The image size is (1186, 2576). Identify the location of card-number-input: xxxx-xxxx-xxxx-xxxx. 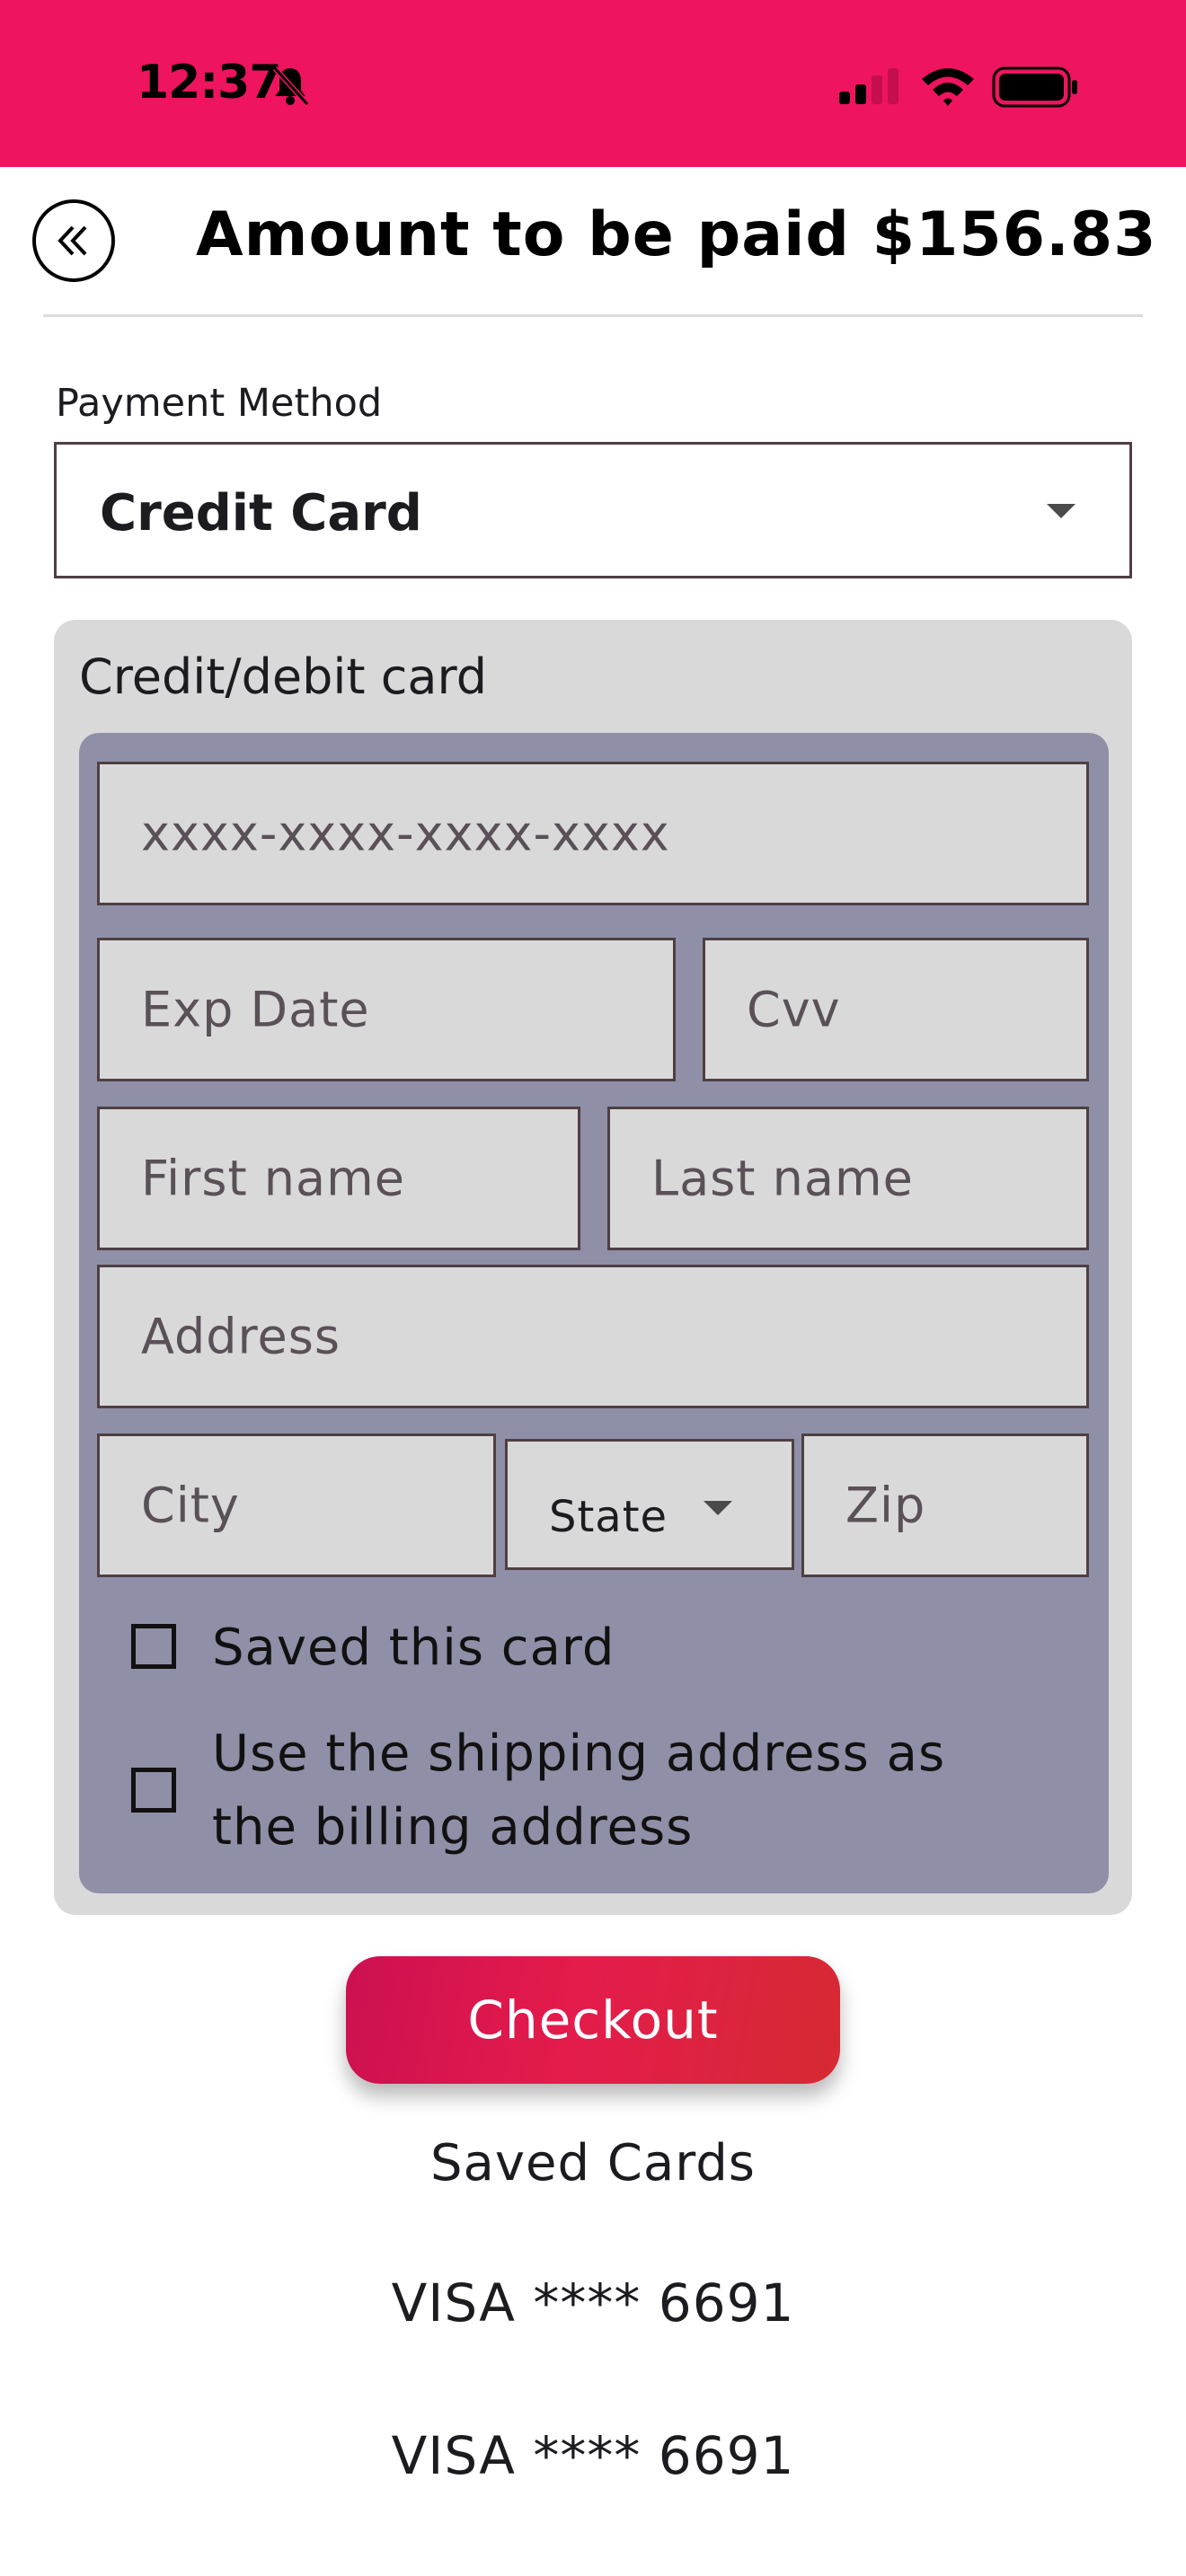
(593, 833).